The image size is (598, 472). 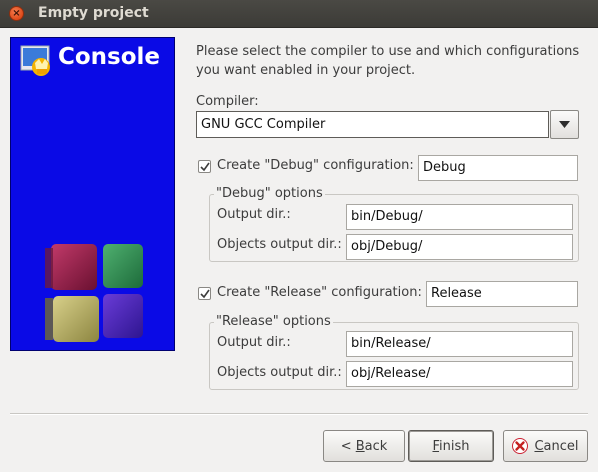 I want to click on codeblocks-console-icon, so click(x=35, y=60).